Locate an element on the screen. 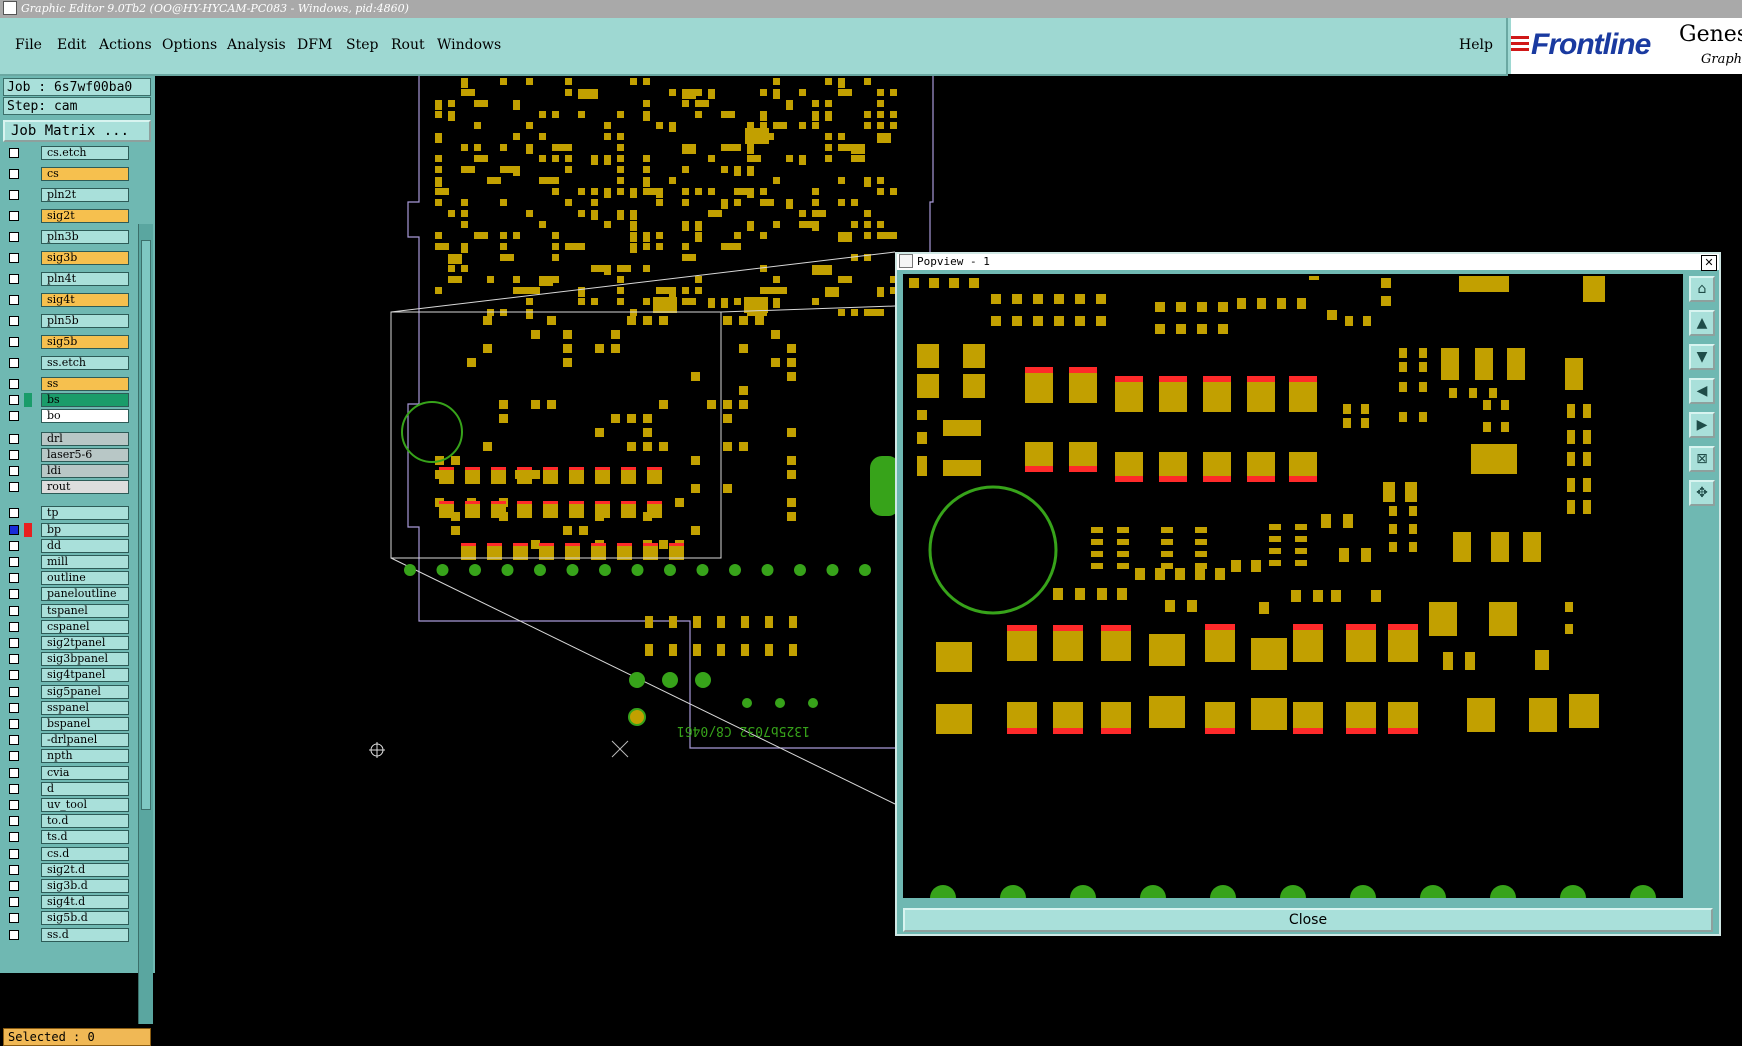 The width and height of the screenshot is (1742, 1046). layer-name: cs.etch is located at coordinates (85, 153).